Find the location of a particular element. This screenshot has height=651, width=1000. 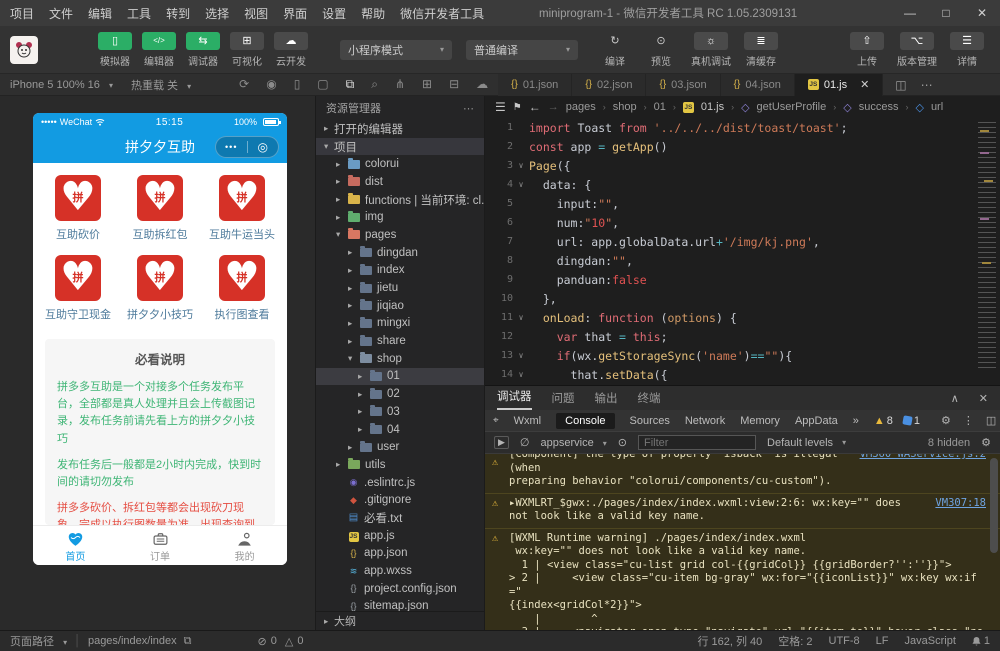

panel-tab-debugger: 调试器 is located at coordinates (514, 398).